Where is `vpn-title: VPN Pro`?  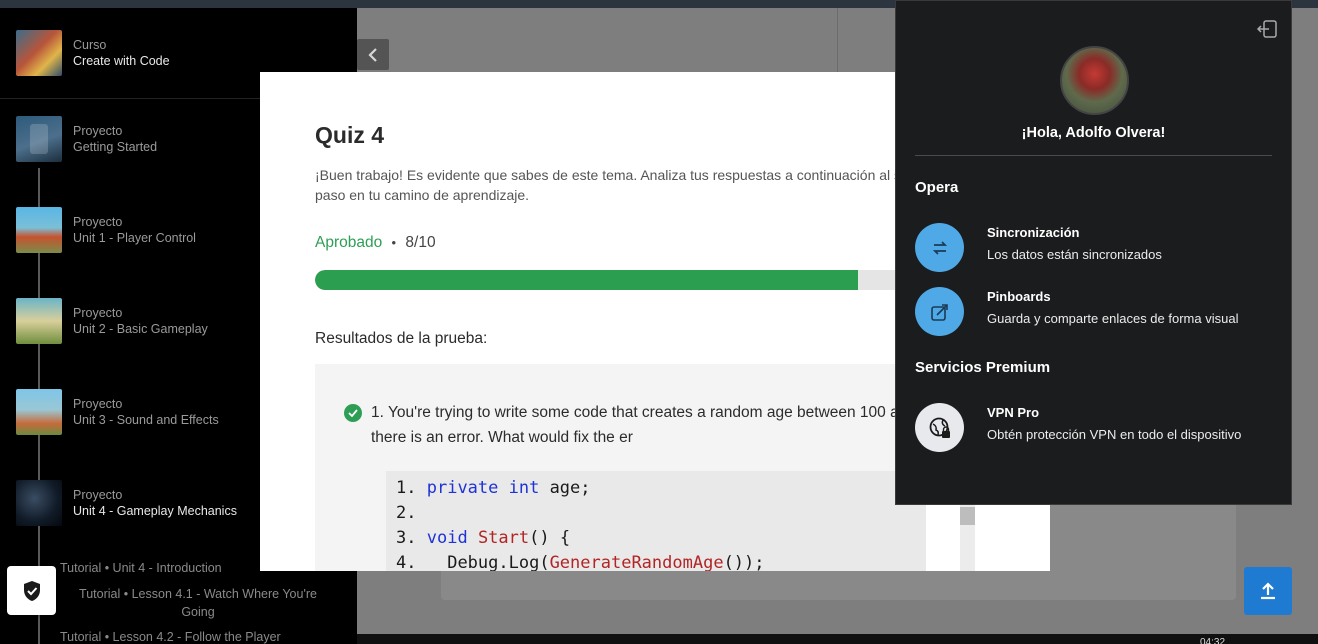 vpn-title: VPN Pro is located at coordinates (1013, 412).